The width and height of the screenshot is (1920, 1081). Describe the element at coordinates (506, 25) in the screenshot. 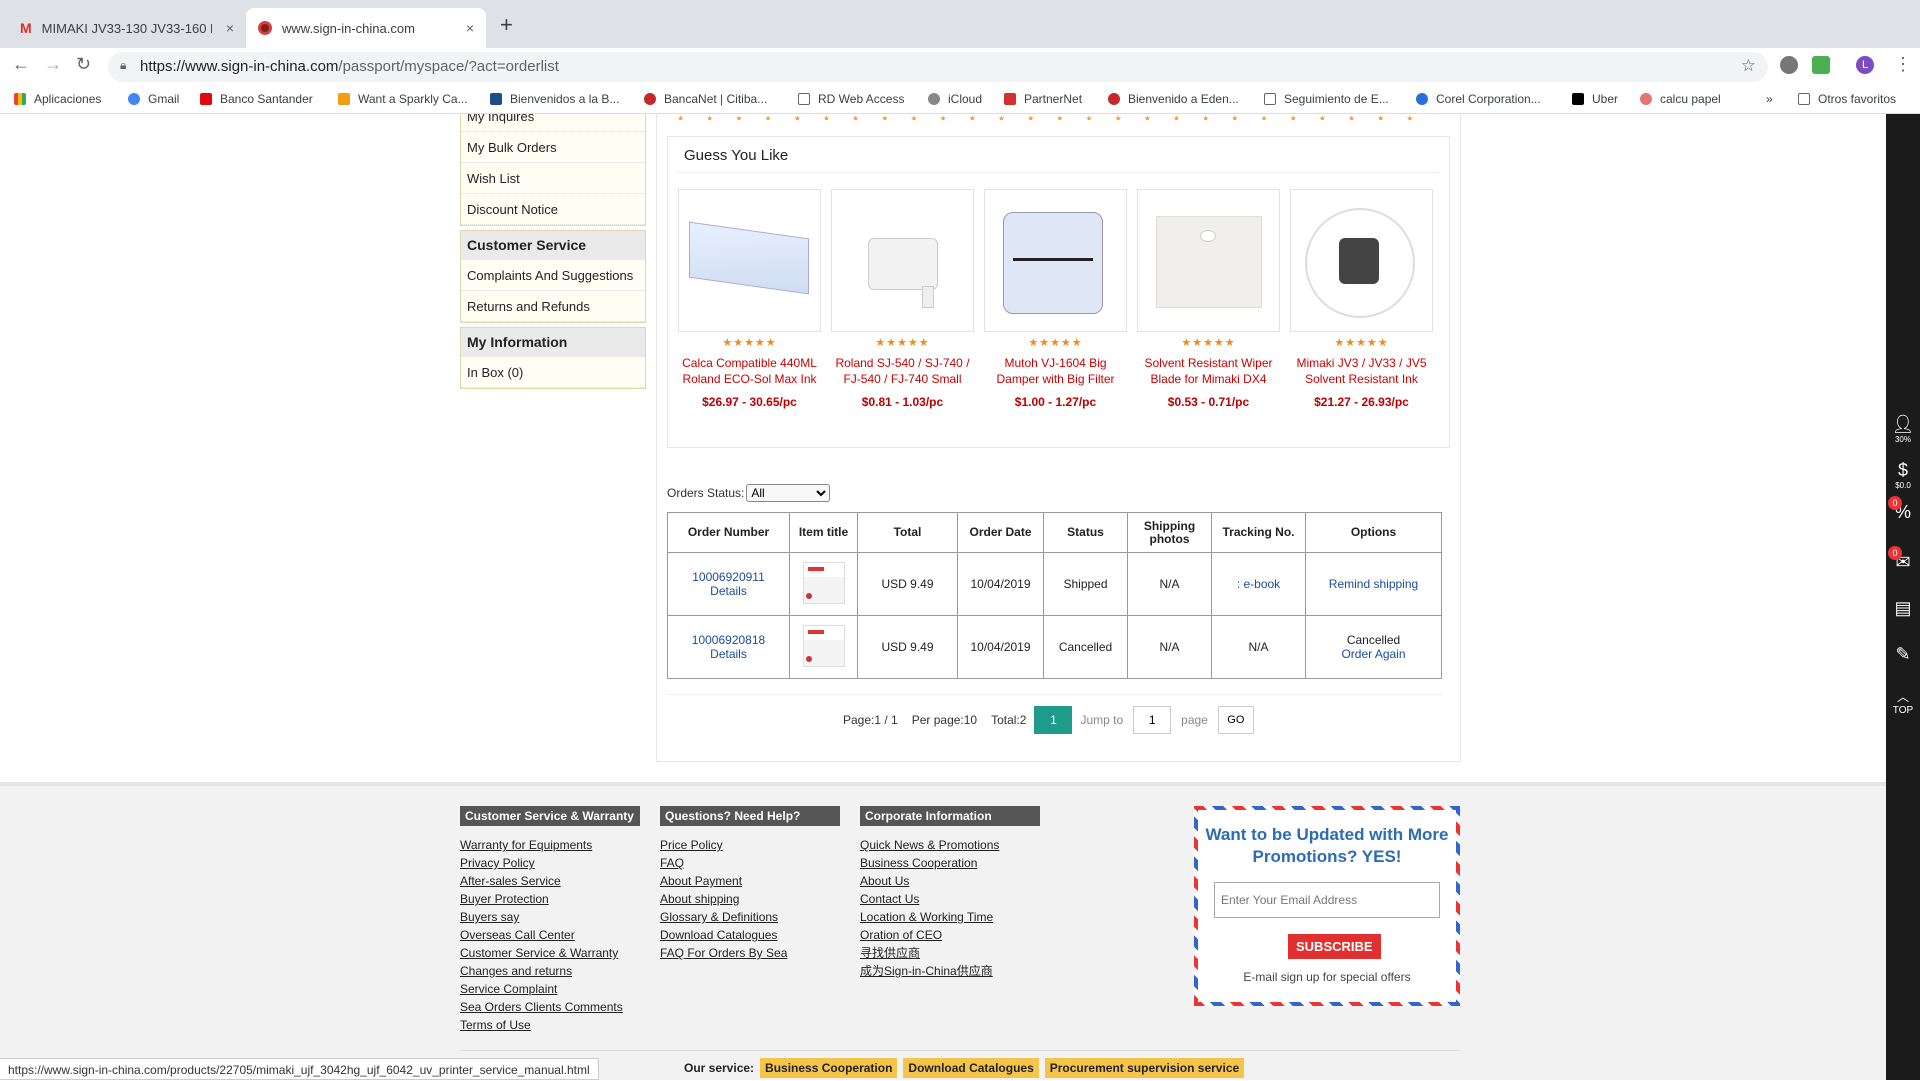

I see `new-tab-button: +` at that location.